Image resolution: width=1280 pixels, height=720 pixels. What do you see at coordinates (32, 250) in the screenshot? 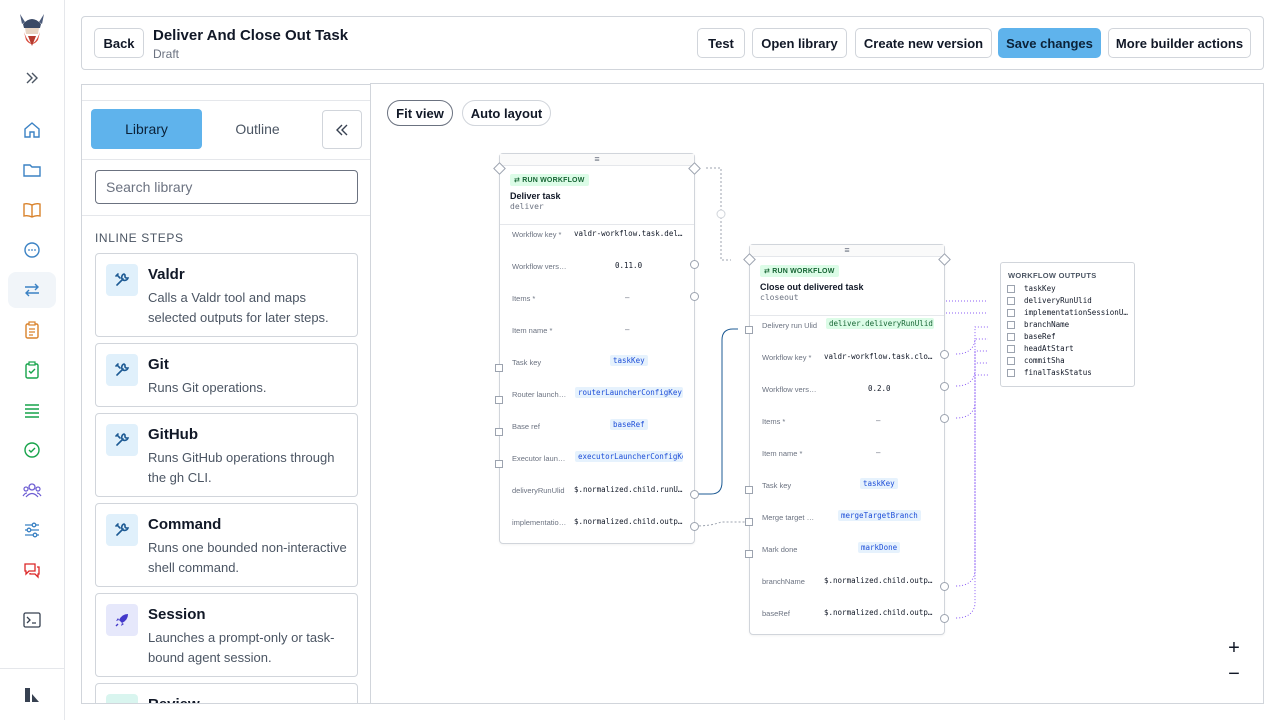
I see `chat-icon` at bounding box center [32, 250].